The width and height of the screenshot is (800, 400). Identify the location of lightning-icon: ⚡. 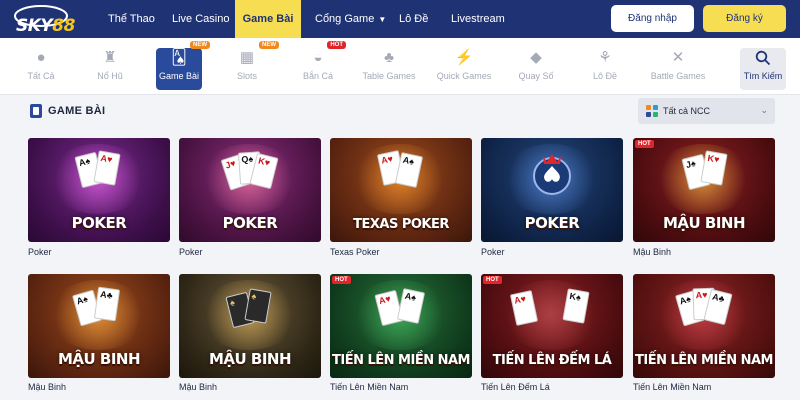
(464, 57).